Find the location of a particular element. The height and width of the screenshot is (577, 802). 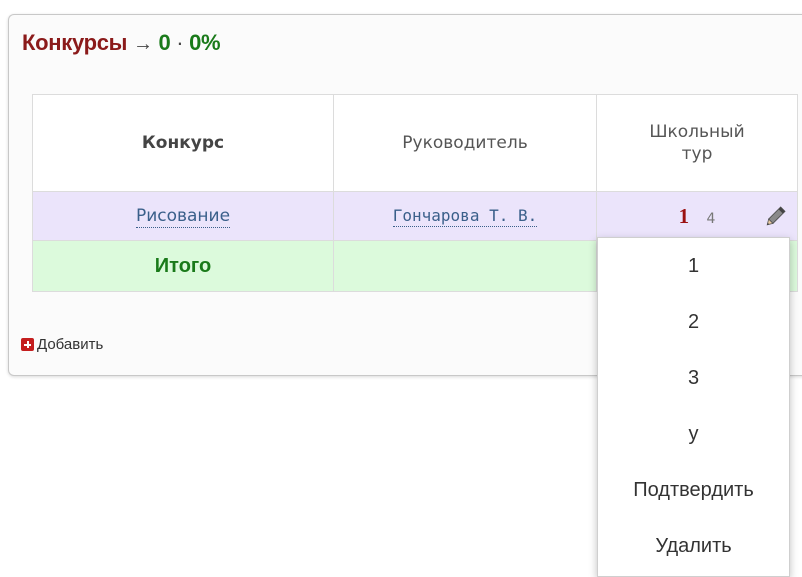

header-school-round-label: Школьный тур is located at coordinates (697, 143).